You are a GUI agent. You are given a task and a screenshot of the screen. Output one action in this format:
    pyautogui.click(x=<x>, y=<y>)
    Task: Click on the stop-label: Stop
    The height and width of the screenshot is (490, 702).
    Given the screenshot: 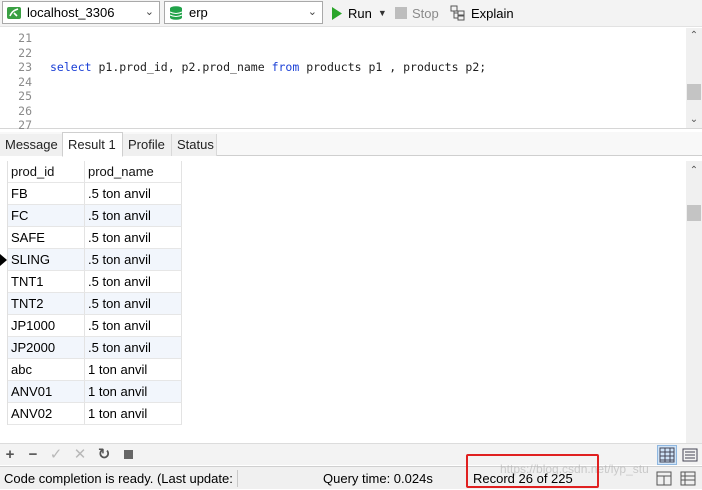 What is the action you would take?
    pyautogui.click(x=425, y=13)
    